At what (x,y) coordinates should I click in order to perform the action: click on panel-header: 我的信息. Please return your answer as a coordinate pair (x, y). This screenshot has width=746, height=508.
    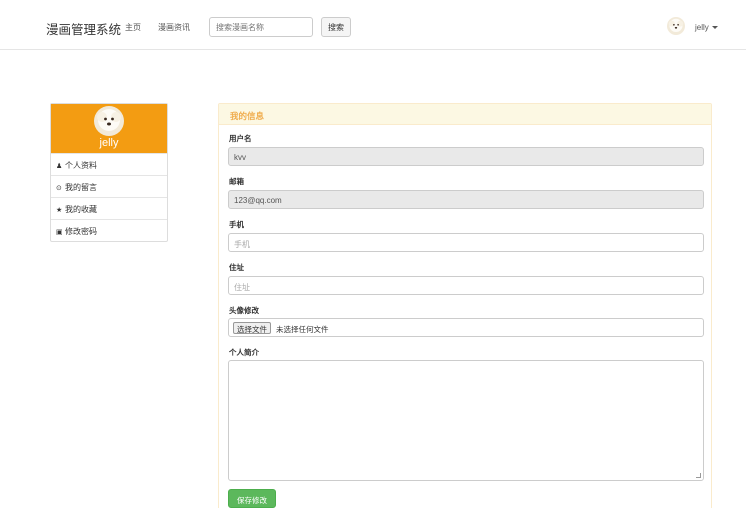
    Looking at the image, I should click on (465, 114).